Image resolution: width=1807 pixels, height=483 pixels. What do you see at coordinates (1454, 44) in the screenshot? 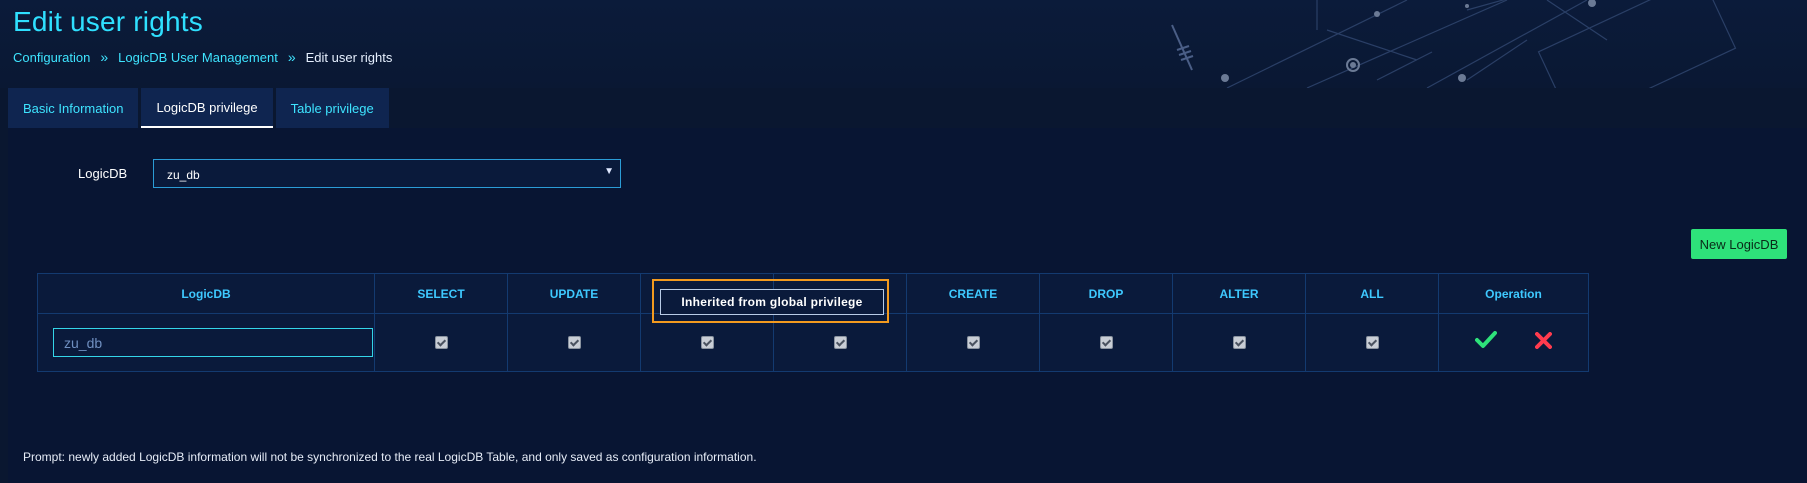
I see `circuit-decoration` at bounding box center [1454, 44].